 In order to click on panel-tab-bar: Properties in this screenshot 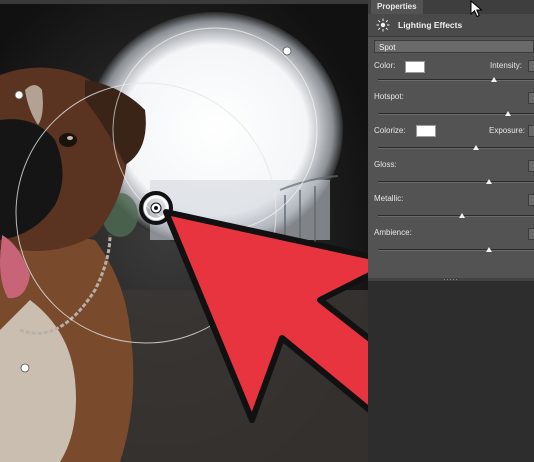, I will do `click(451, 7)`.